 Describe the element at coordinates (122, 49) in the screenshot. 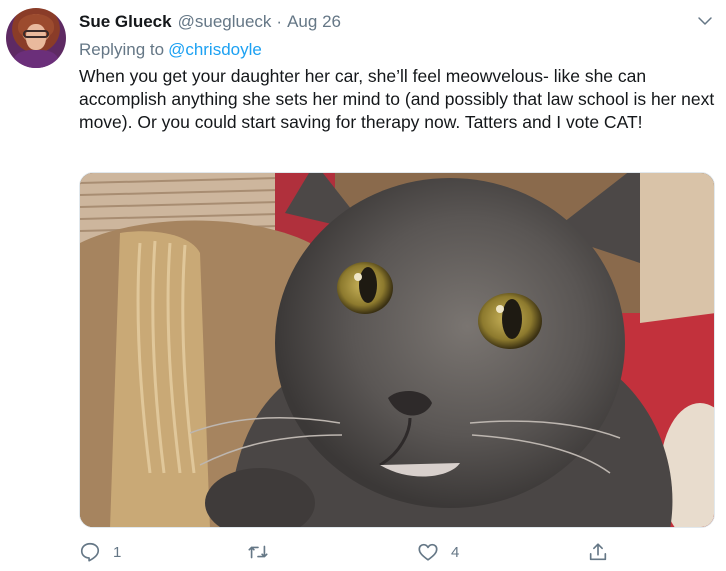

I see `replying-to-label: Replying to` at that location.